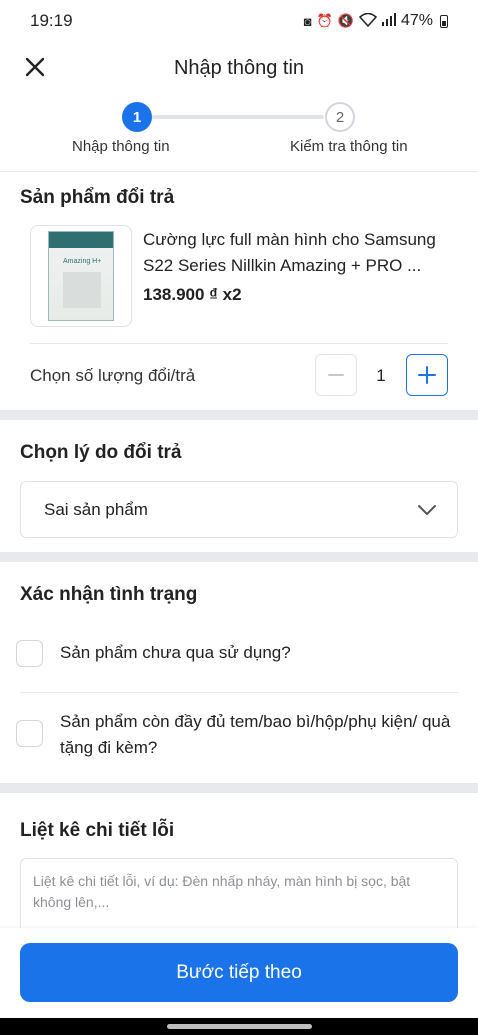  I want to click on product-price: 138.900 ₫ x2, so click(192, 294).